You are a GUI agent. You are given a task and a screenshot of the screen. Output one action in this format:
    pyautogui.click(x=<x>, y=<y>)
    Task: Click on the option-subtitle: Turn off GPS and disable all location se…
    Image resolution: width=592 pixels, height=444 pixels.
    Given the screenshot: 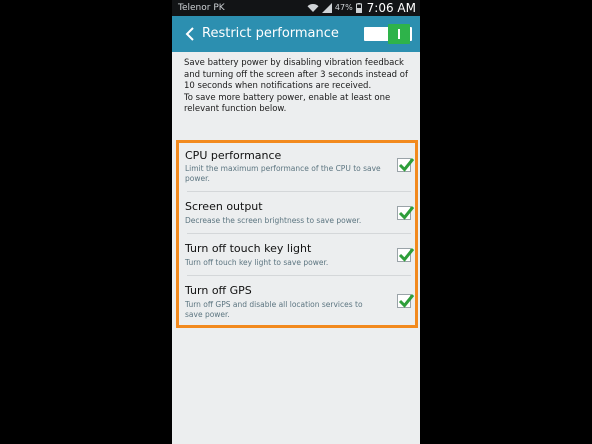 What is the action you would take?
    pyautogui.click(x=274, y=309)
    